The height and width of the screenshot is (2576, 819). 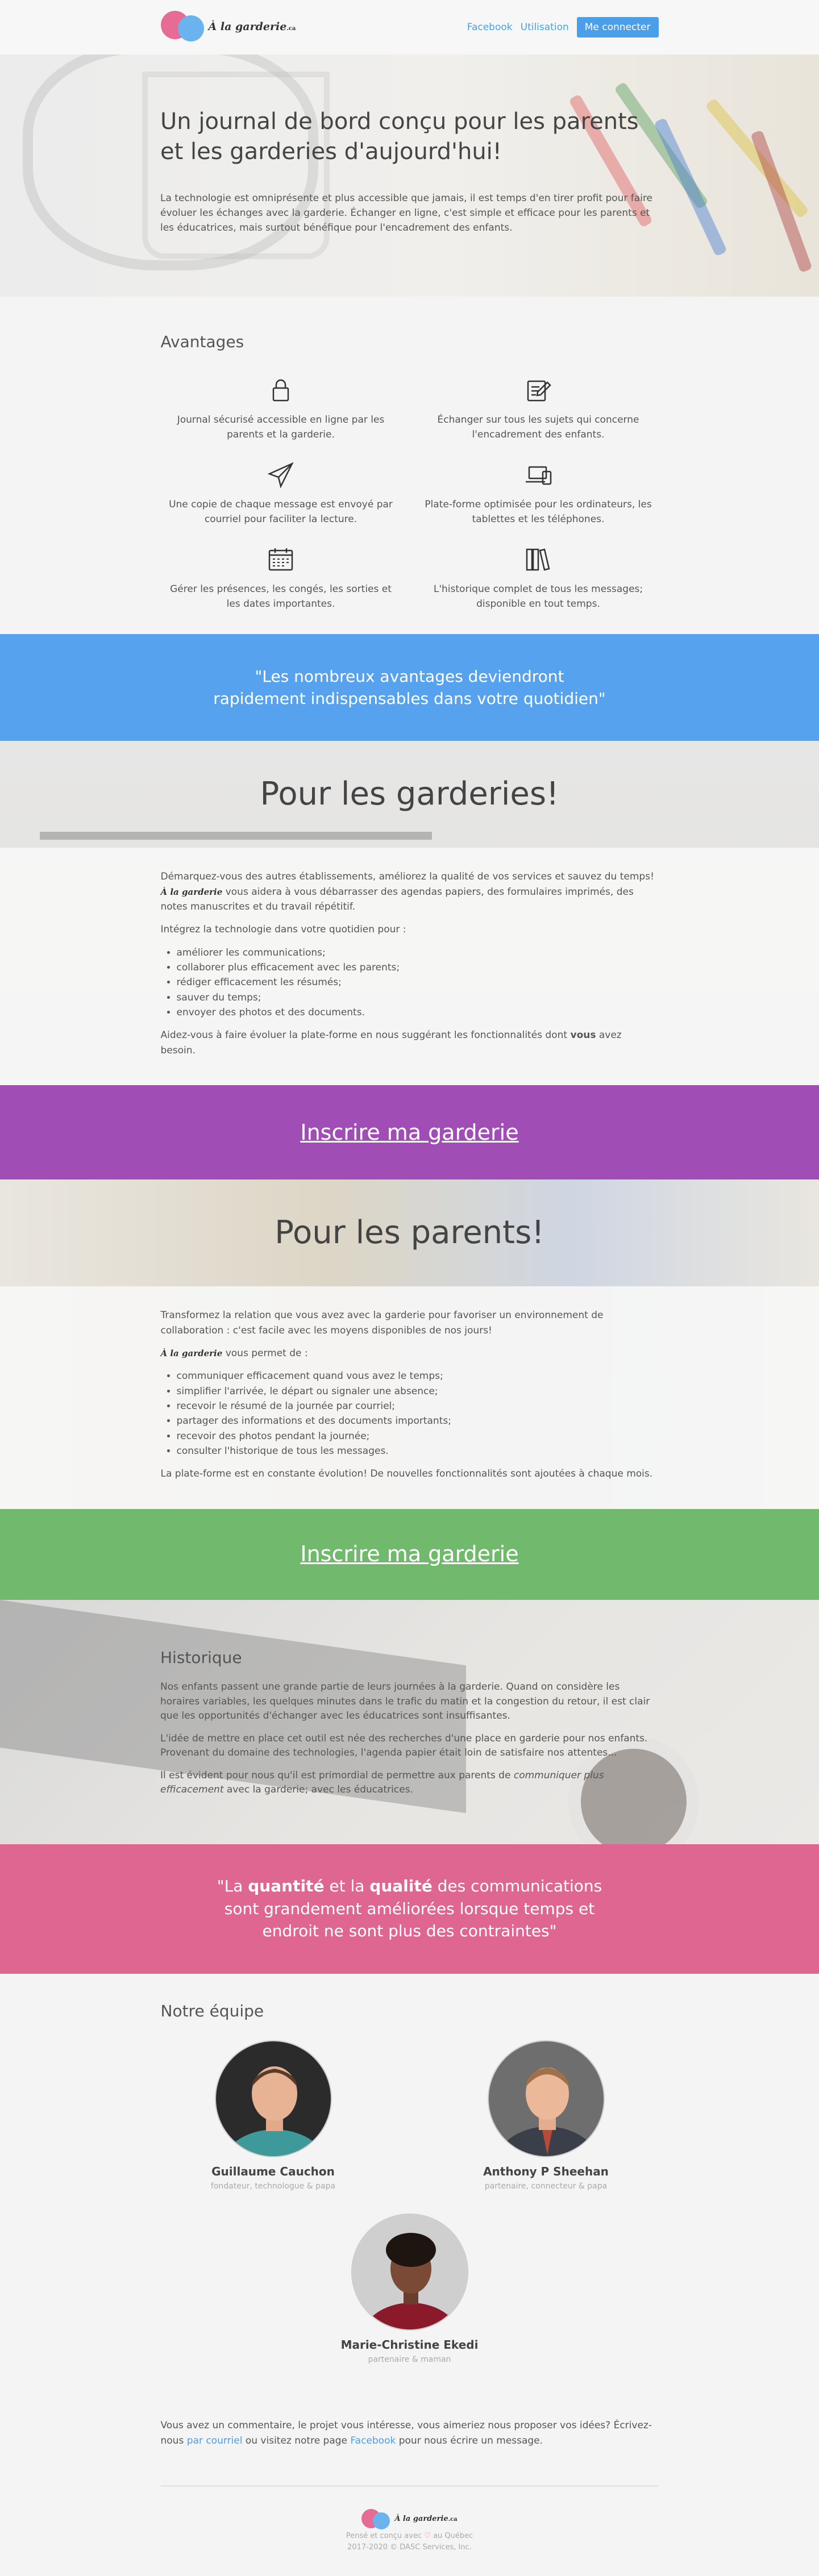 What do you see at coordinates (373, 2440) in the screenshot?
I see `facebook-link: Facebook` at bounding box center [373, 2440].